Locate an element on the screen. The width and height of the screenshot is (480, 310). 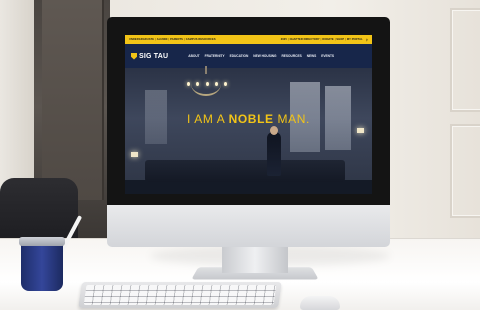
blue-cup is located at coordinates (42, 266).